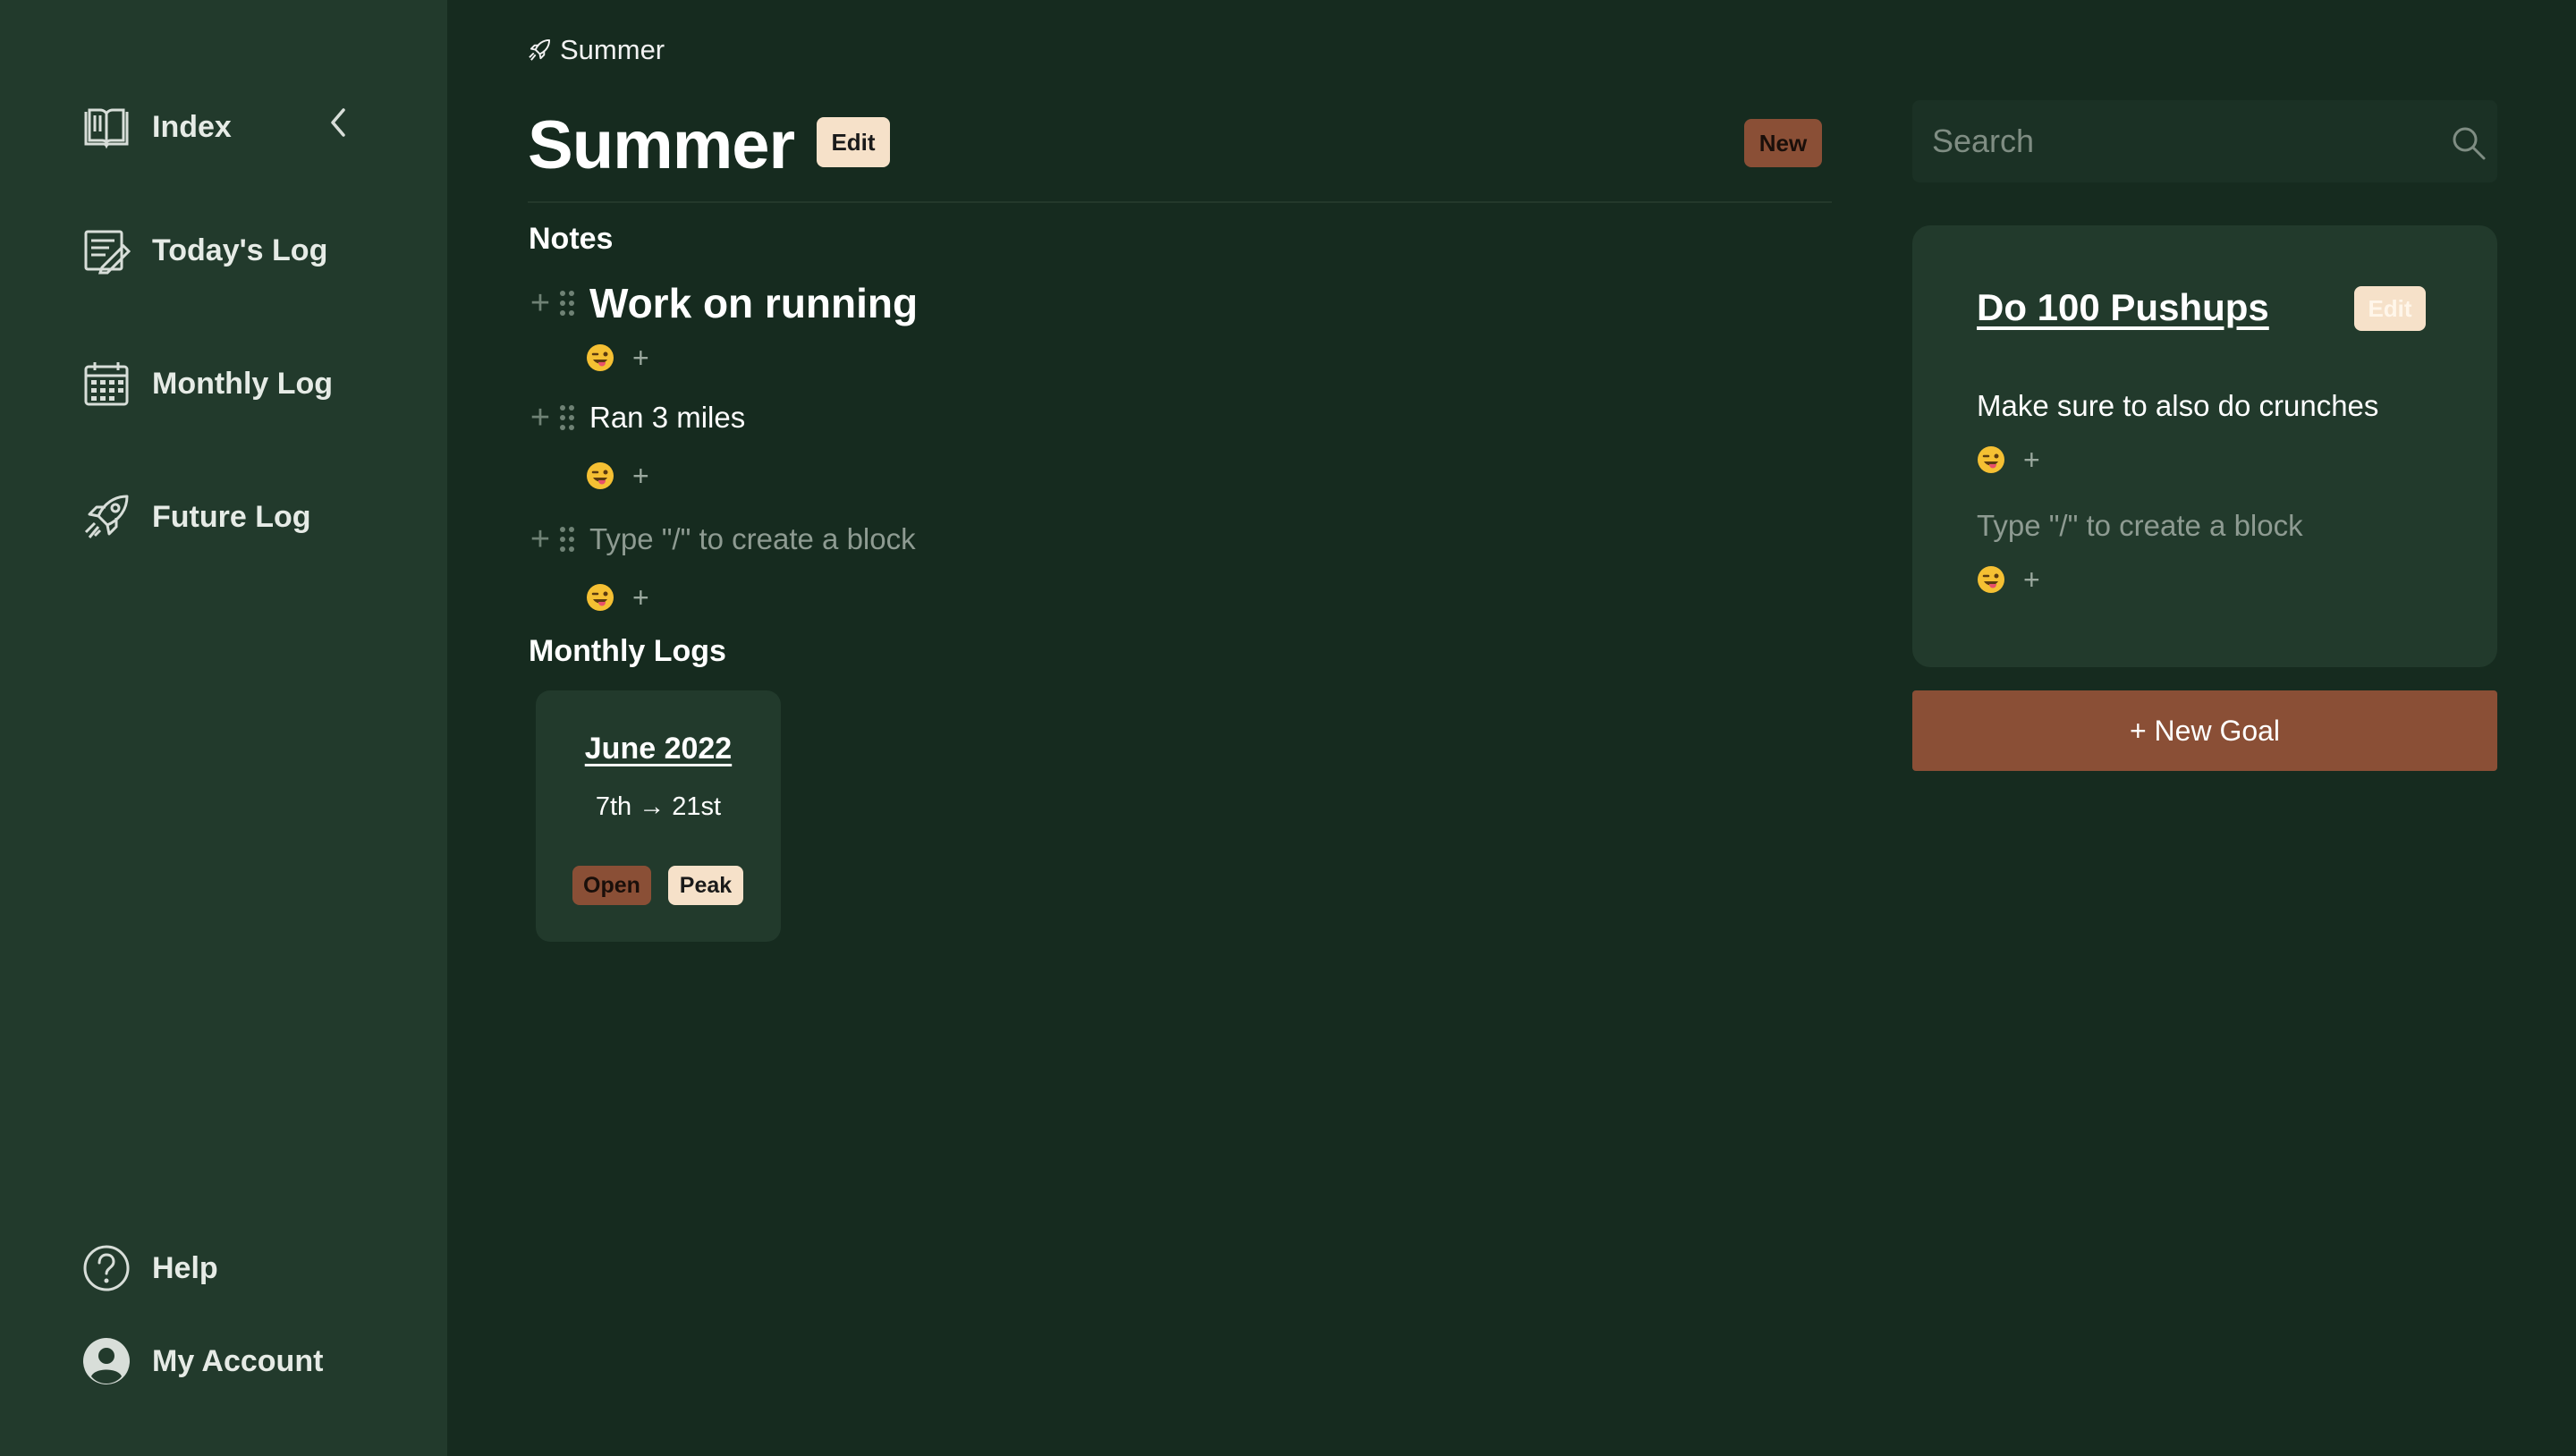 This screenshot has height=1456, width=2576. I want to click on goal-title-link: Do 100 Pushups, so click(2123, 307).